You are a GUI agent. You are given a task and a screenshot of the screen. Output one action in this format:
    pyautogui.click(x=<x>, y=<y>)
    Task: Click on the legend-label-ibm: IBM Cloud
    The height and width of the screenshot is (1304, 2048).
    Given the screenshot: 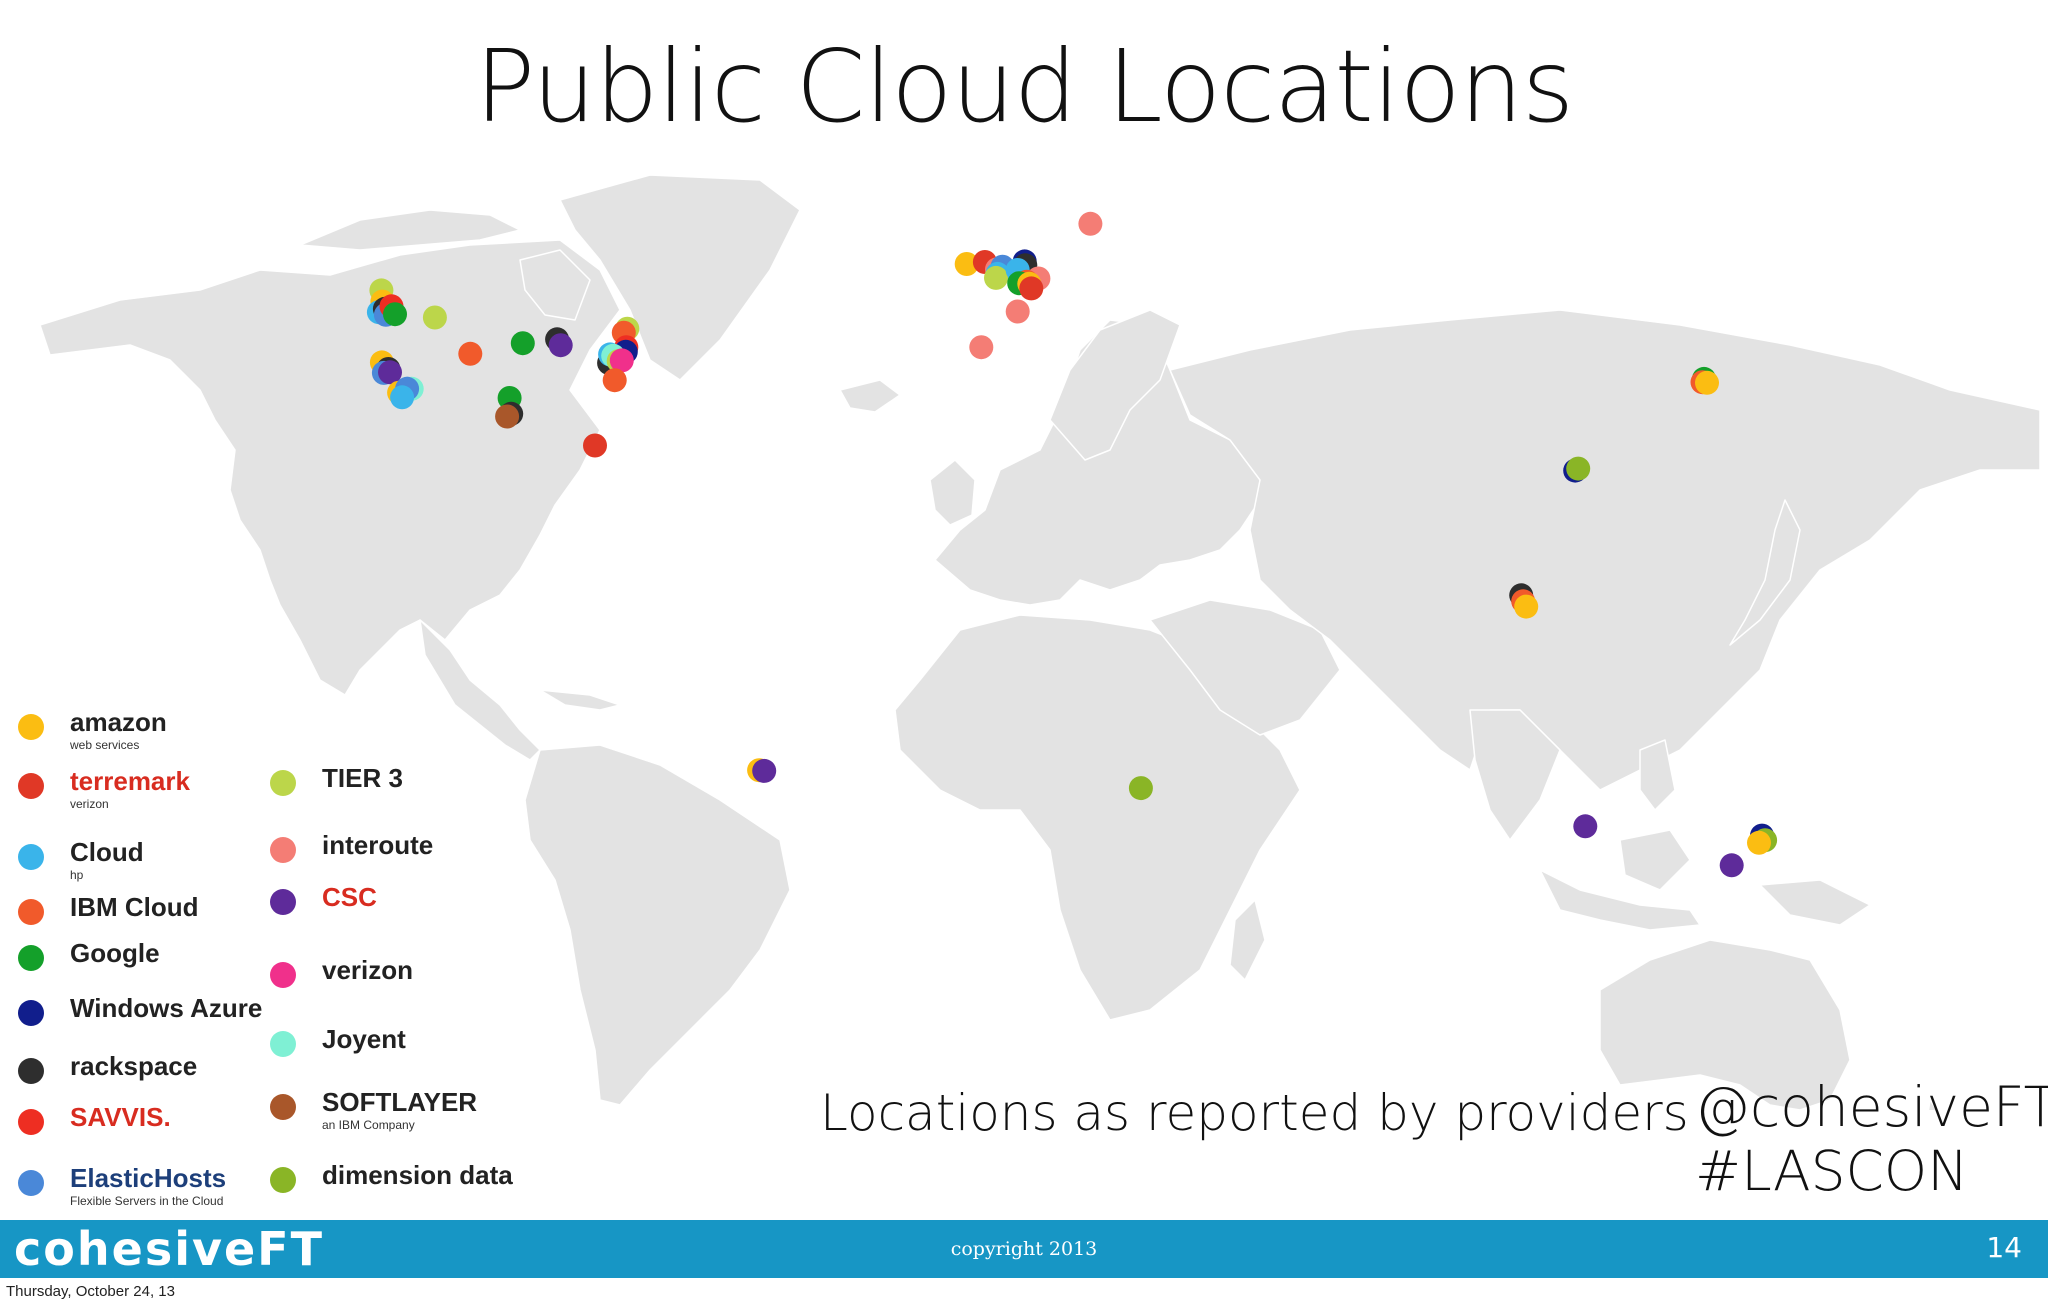 What is the action you would take?
    pyautogui.click(x=134, y=907)
    